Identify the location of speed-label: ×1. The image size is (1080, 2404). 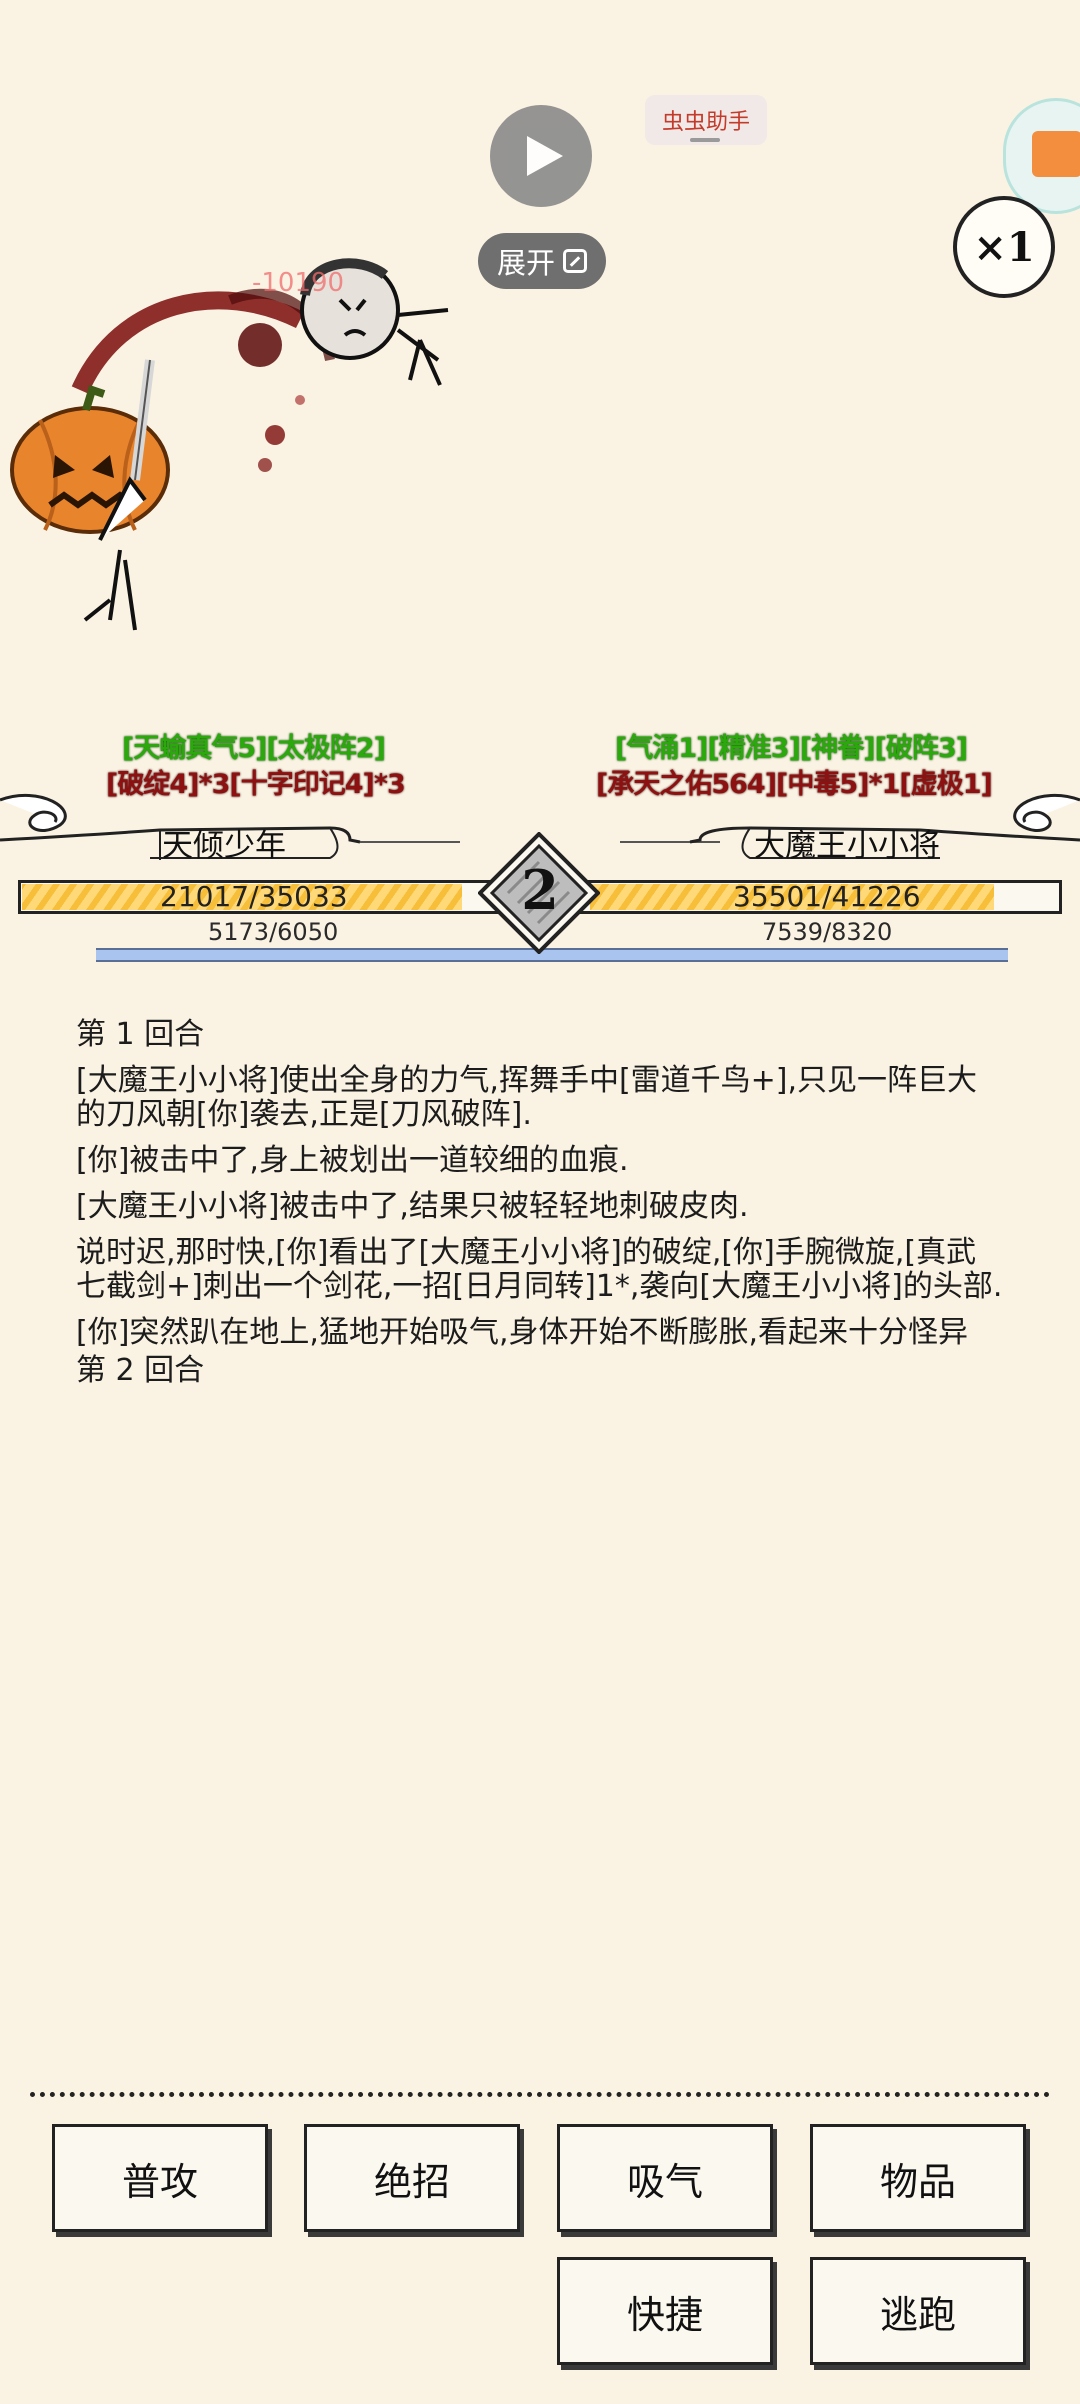
(1004, 247).